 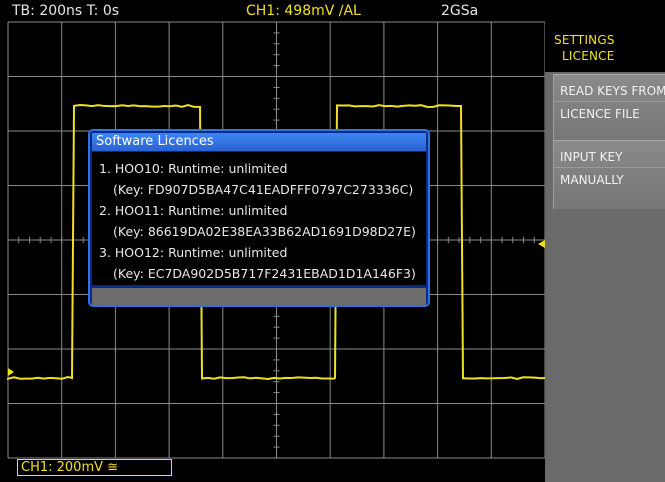 I want to click on licence-entry: 2. HOO11: Runtime: unlimited, so click(x=193, y=210).